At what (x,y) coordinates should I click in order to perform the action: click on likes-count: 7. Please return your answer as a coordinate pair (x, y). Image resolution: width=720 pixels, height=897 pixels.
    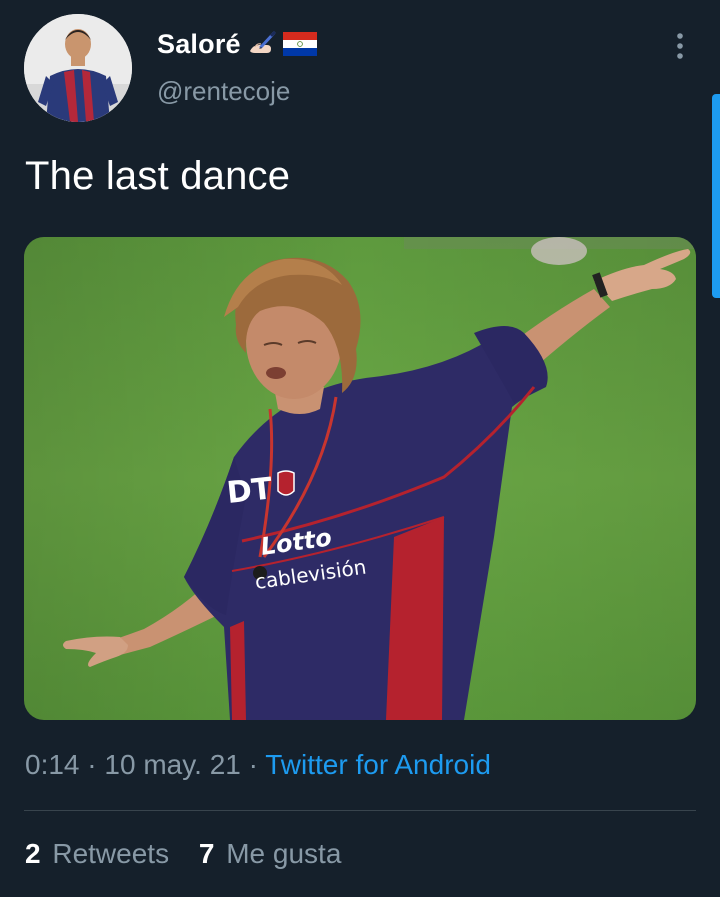
    Looking at the image, I should click on (206, 853).